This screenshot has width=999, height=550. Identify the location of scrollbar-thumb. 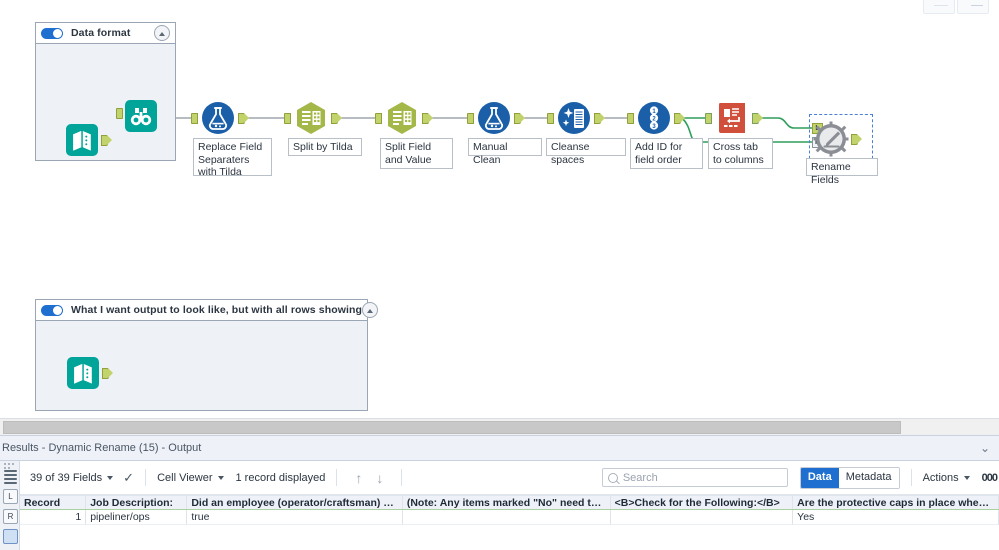
(452, 427).